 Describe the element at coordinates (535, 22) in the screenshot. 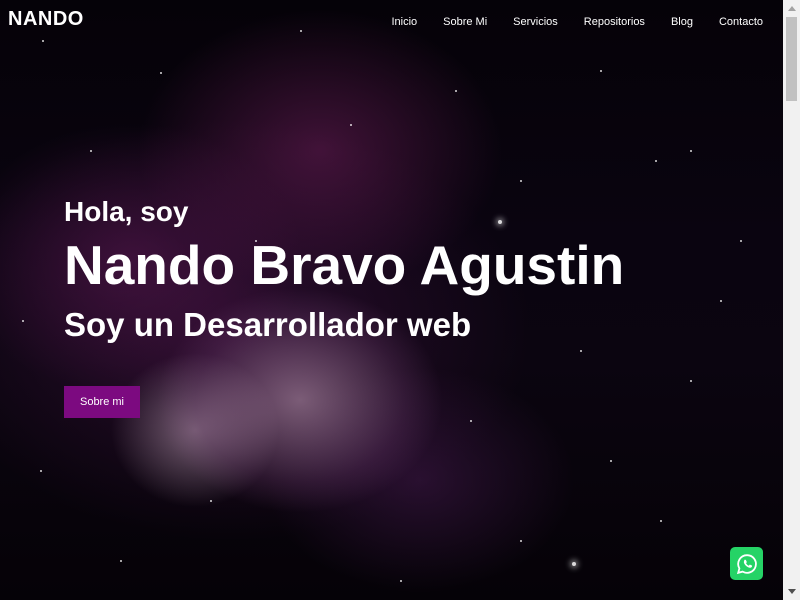

I see `nav-link-servicios: Servicios` at that location.